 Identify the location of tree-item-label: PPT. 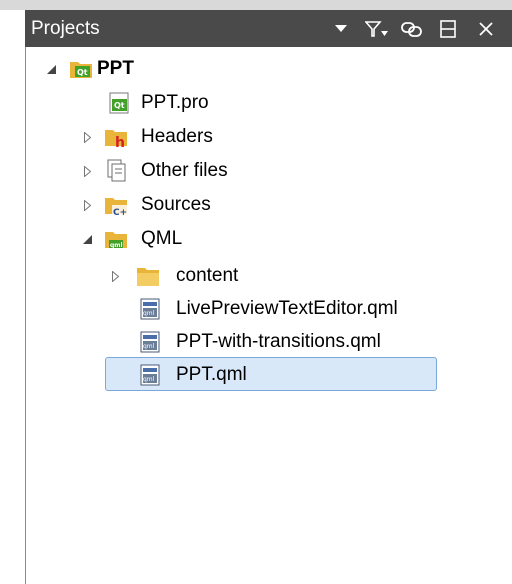
(115, 68).